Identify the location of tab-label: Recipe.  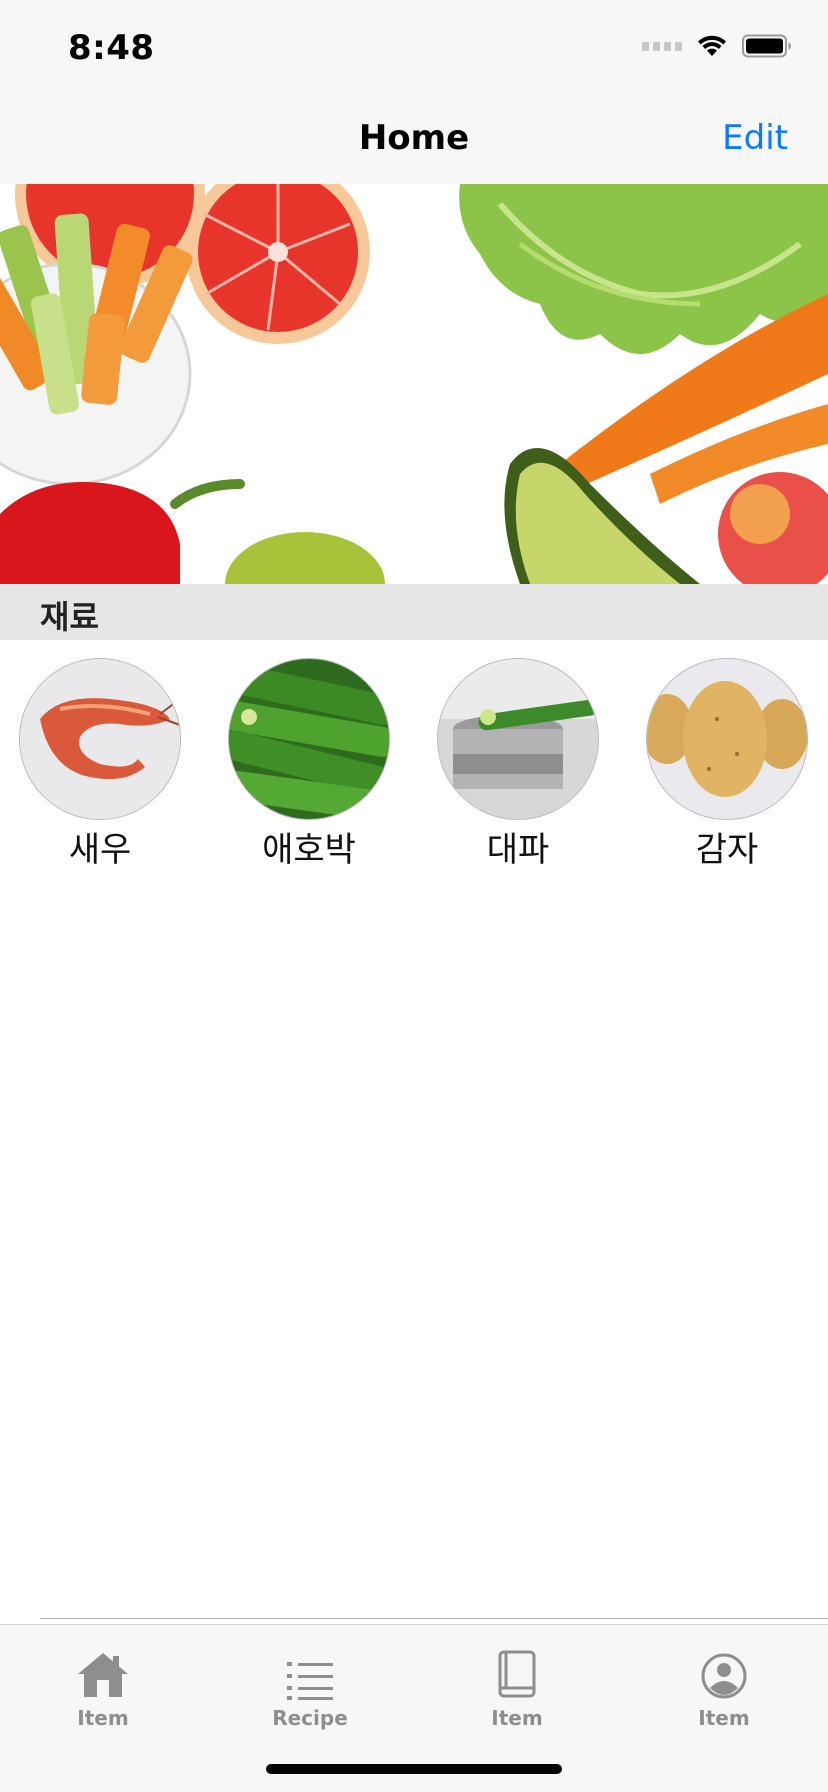
(310, 1718).